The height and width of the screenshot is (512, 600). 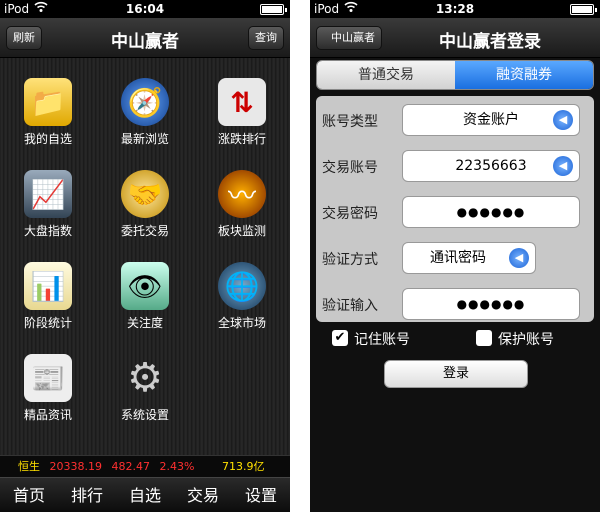 I want to click on folder-icon: 📁, so click(x=48, y=102).